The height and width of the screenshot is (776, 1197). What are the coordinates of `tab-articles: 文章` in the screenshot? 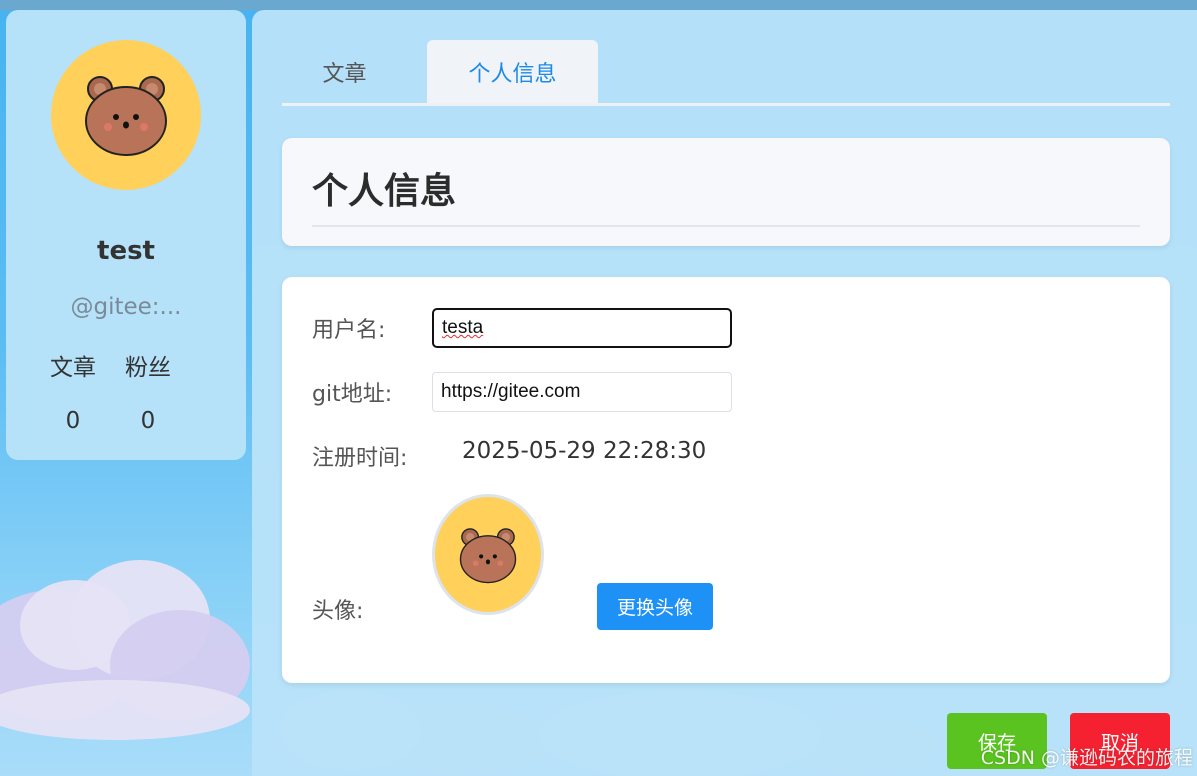 It's located at (344, 71).